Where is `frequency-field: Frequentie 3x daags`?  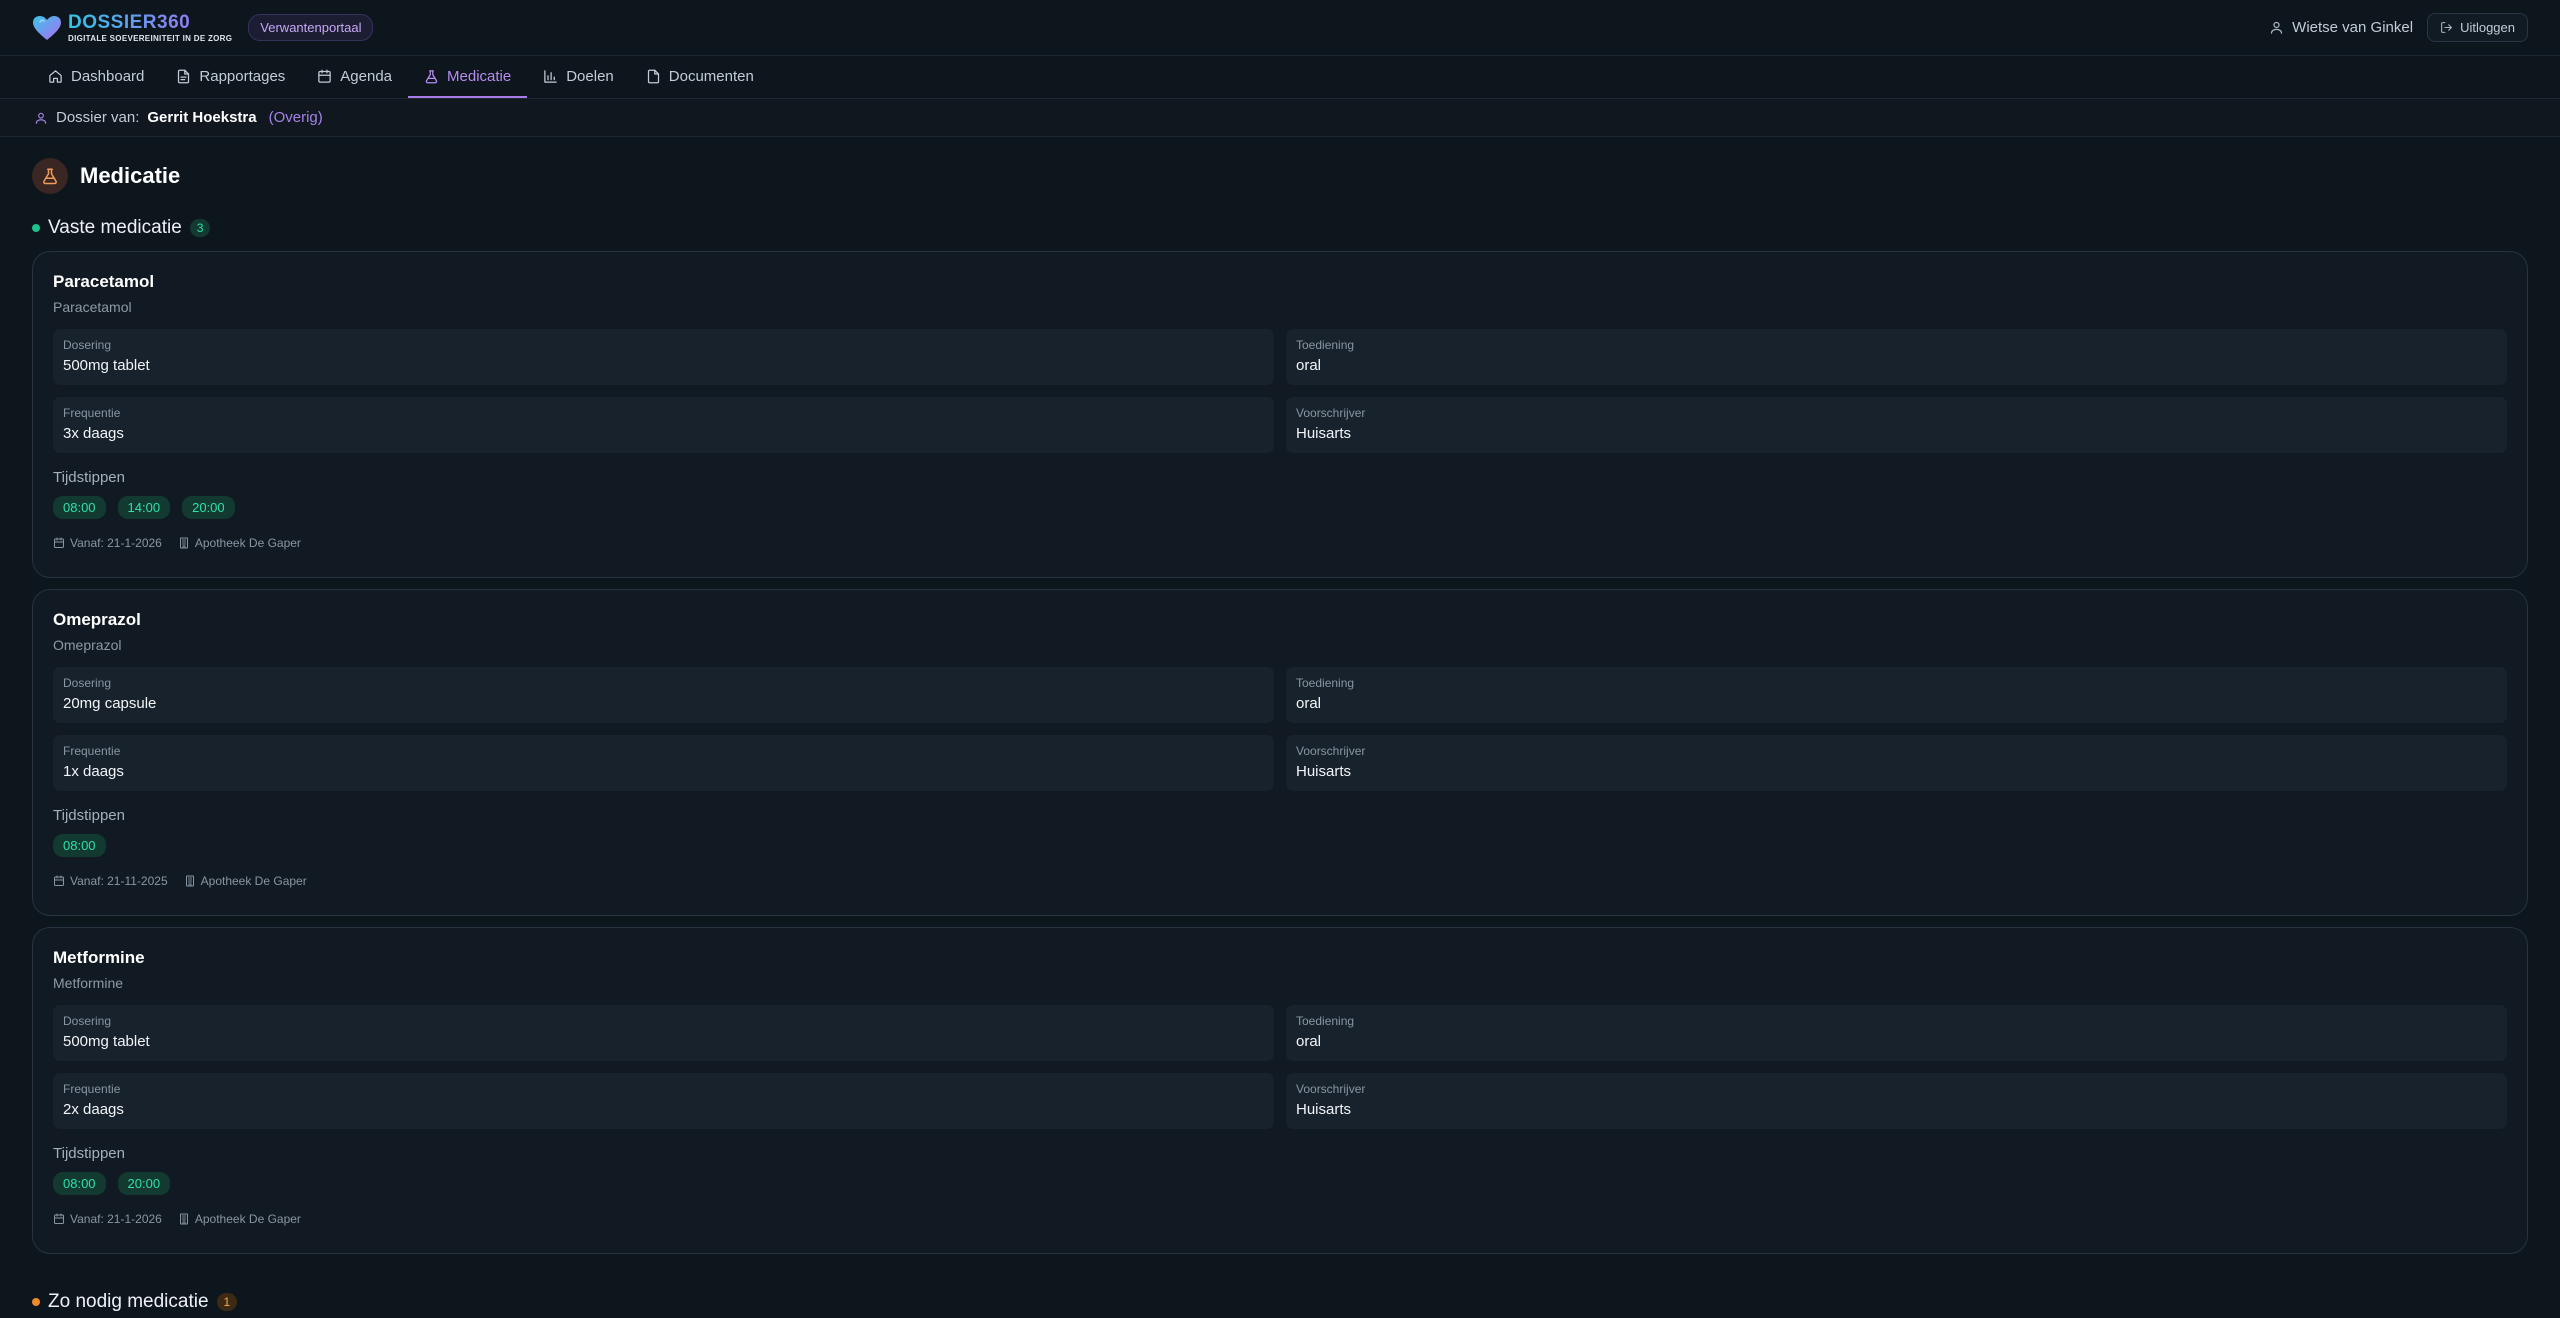 frequency-field: Frequentie 3x daags is located at coordinates (663, 425).